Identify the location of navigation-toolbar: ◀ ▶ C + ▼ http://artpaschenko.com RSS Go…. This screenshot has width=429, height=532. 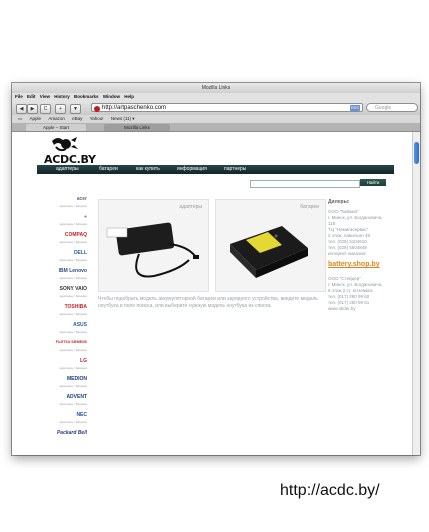
(216, 108).